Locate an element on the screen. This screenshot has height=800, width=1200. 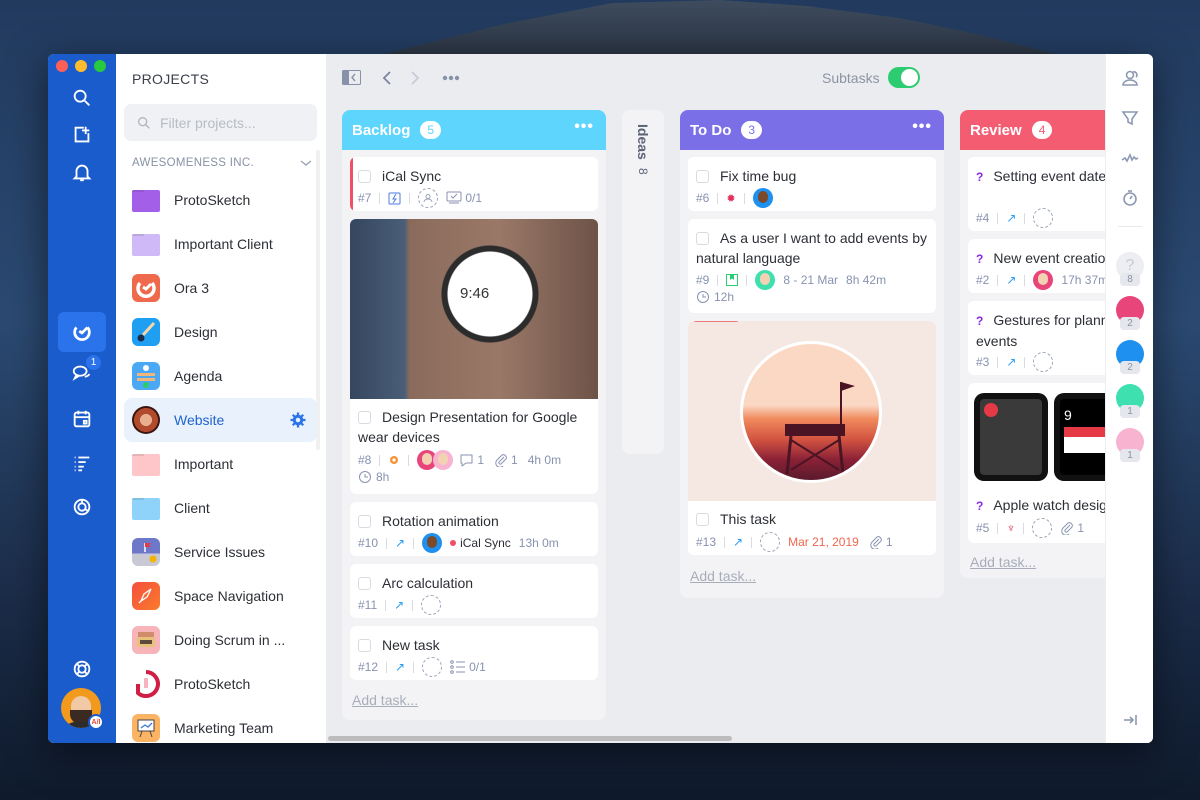
activity-icon is located at coordinates (1130, 158).